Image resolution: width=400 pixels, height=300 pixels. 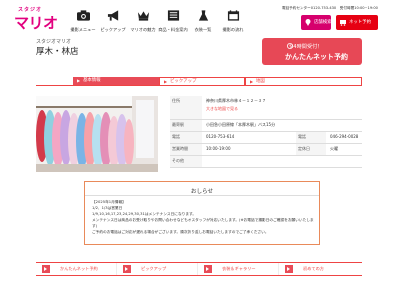 What do you see at coordinates (186, 149) in the screenshot?
I see `row-header: 営業時間` at bounding box center [186, 149].